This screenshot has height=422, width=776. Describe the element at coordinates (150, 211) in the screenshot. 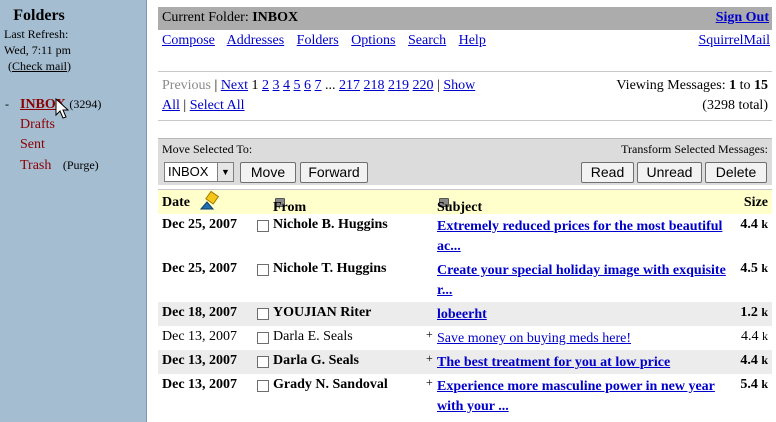

I see `pane-divider` at that location.